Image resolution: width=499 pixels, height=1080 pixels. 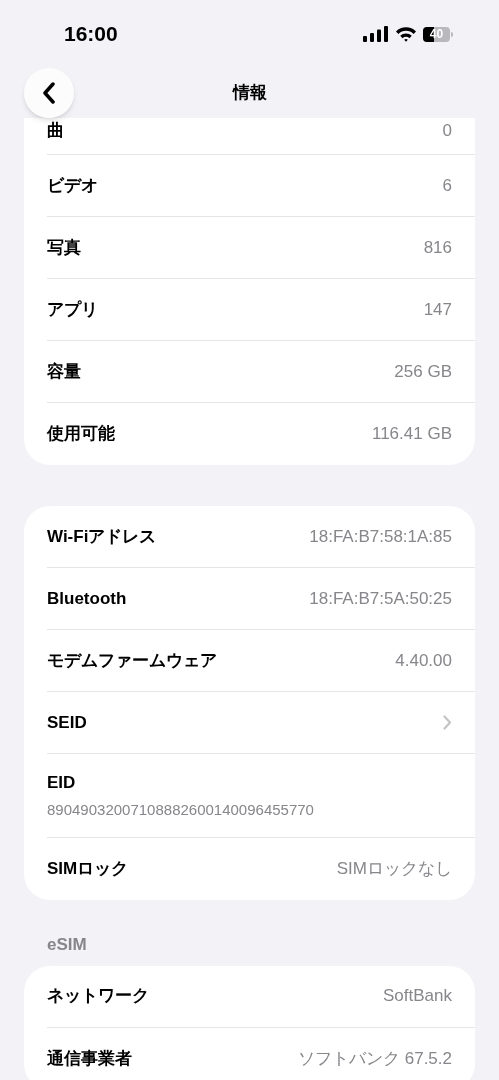 I want to click on row-label: Bluetooth, so click(x=87, y=598).